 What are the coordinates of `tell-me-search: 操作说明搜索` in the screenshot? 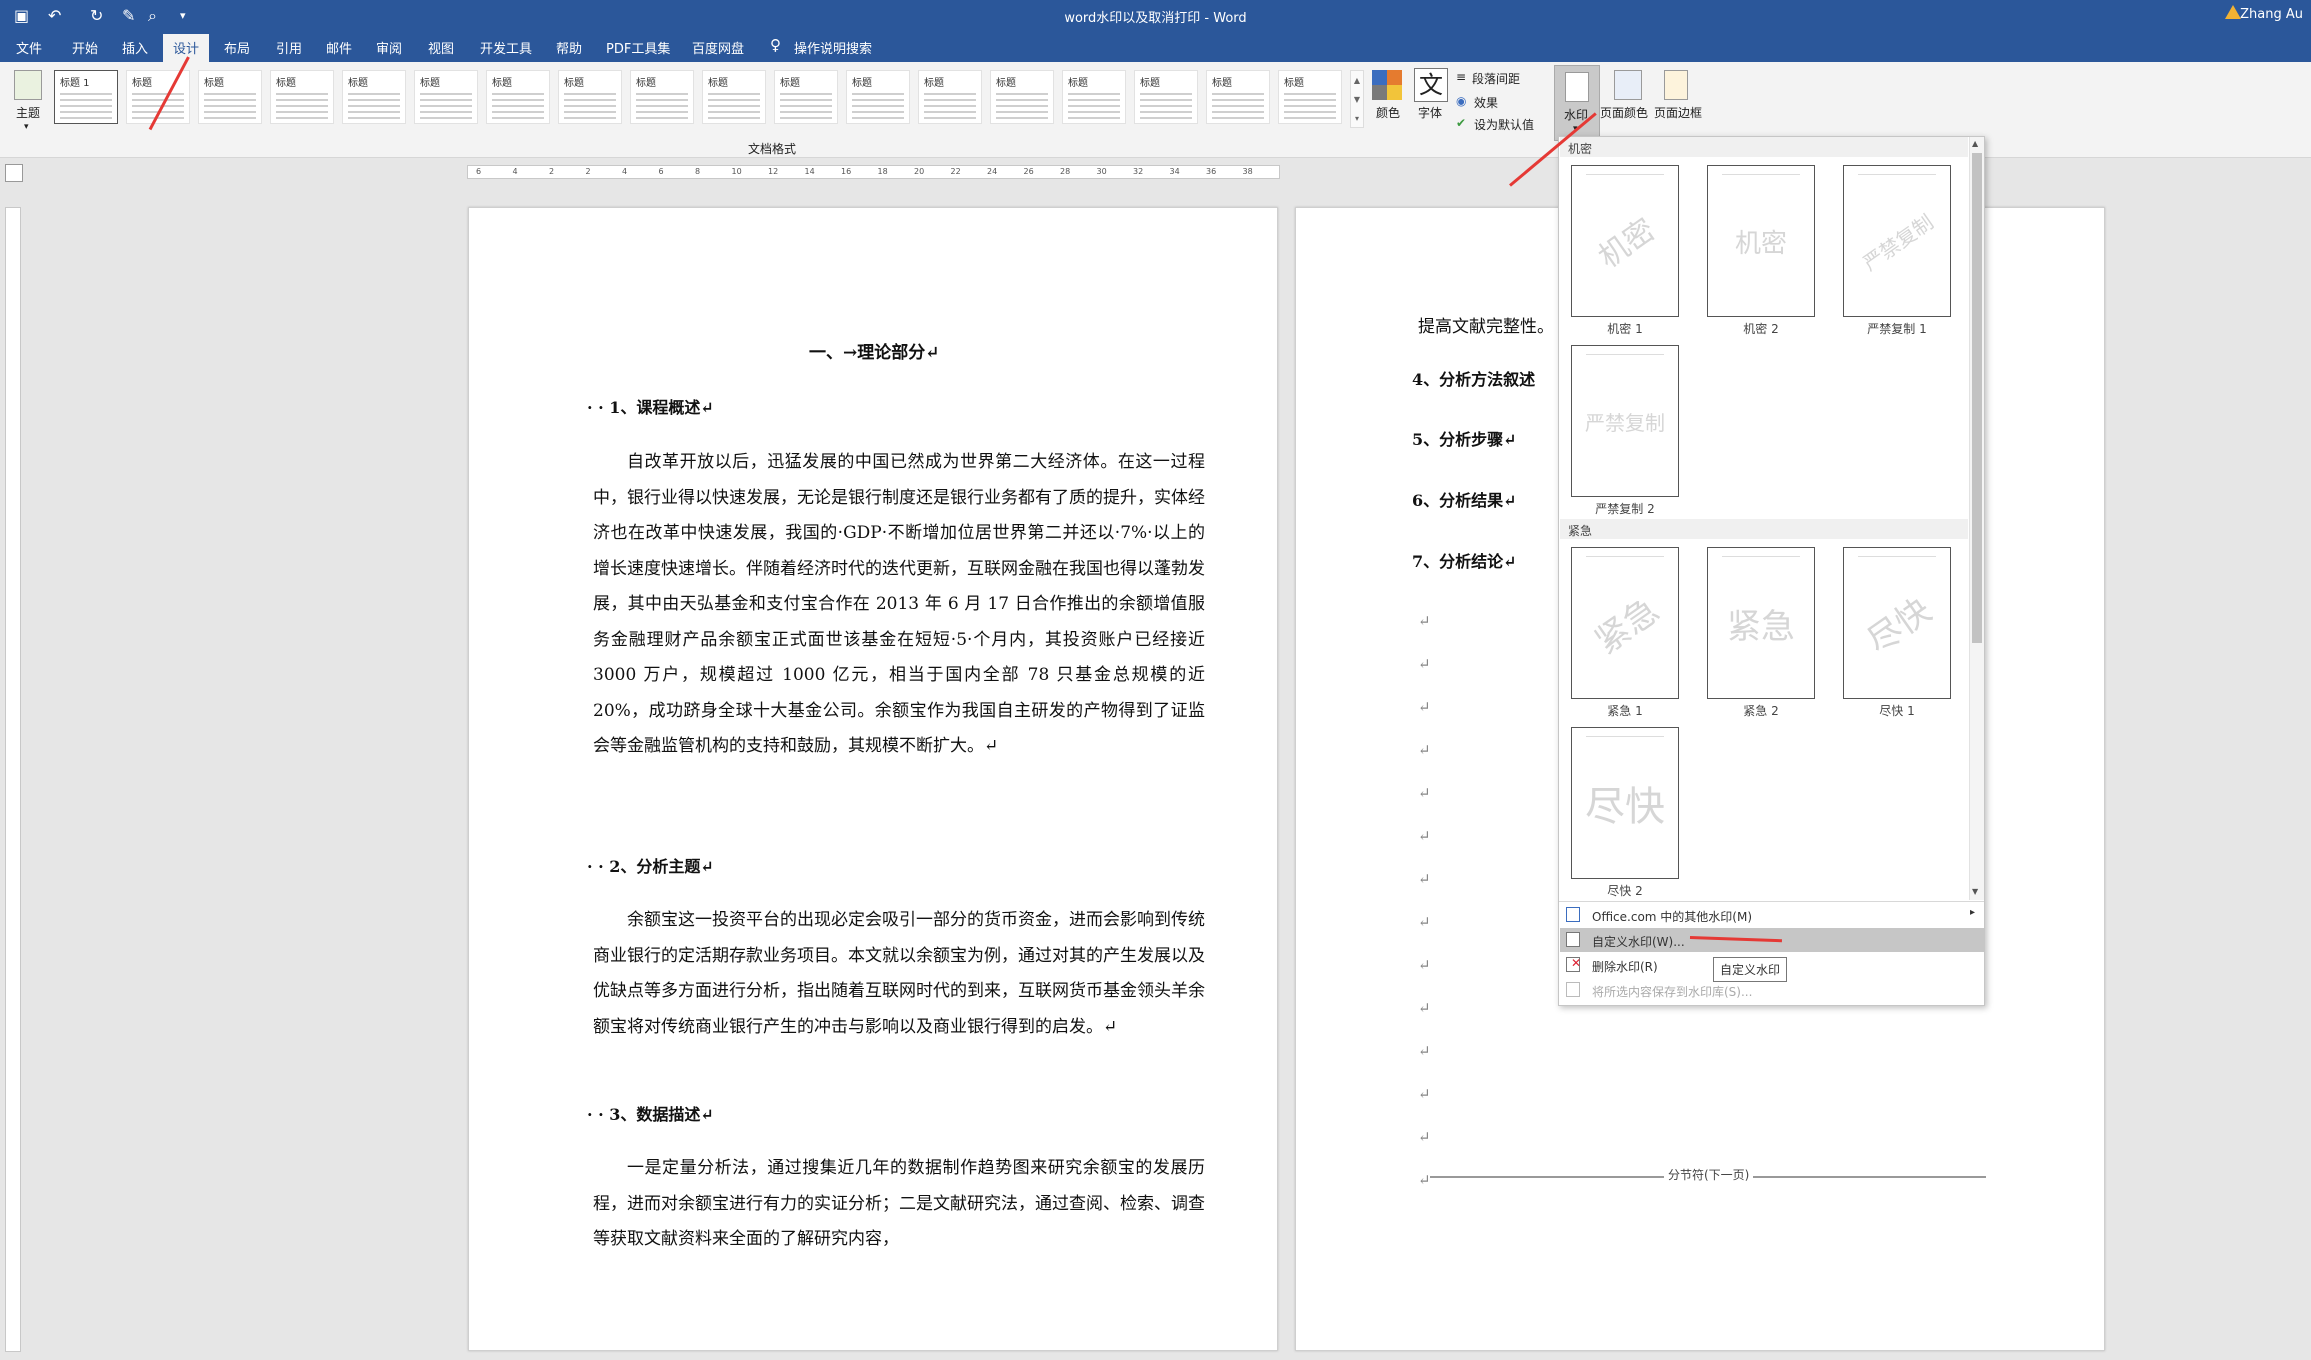 It's located at (833, 47).